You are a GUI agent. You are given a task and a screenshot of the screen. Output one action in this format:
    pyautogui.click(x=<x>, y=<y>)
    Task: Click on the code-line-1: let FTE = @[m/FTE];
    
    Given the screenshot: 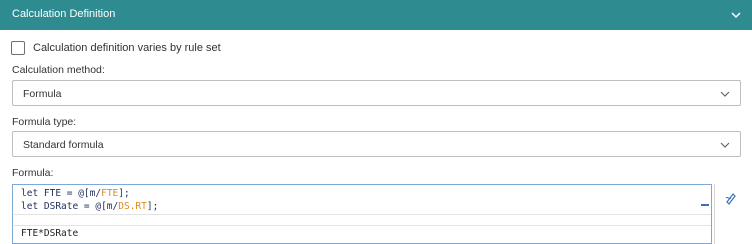 What is the action you would take?
    pyautogui.click(x=75, y=193)
    